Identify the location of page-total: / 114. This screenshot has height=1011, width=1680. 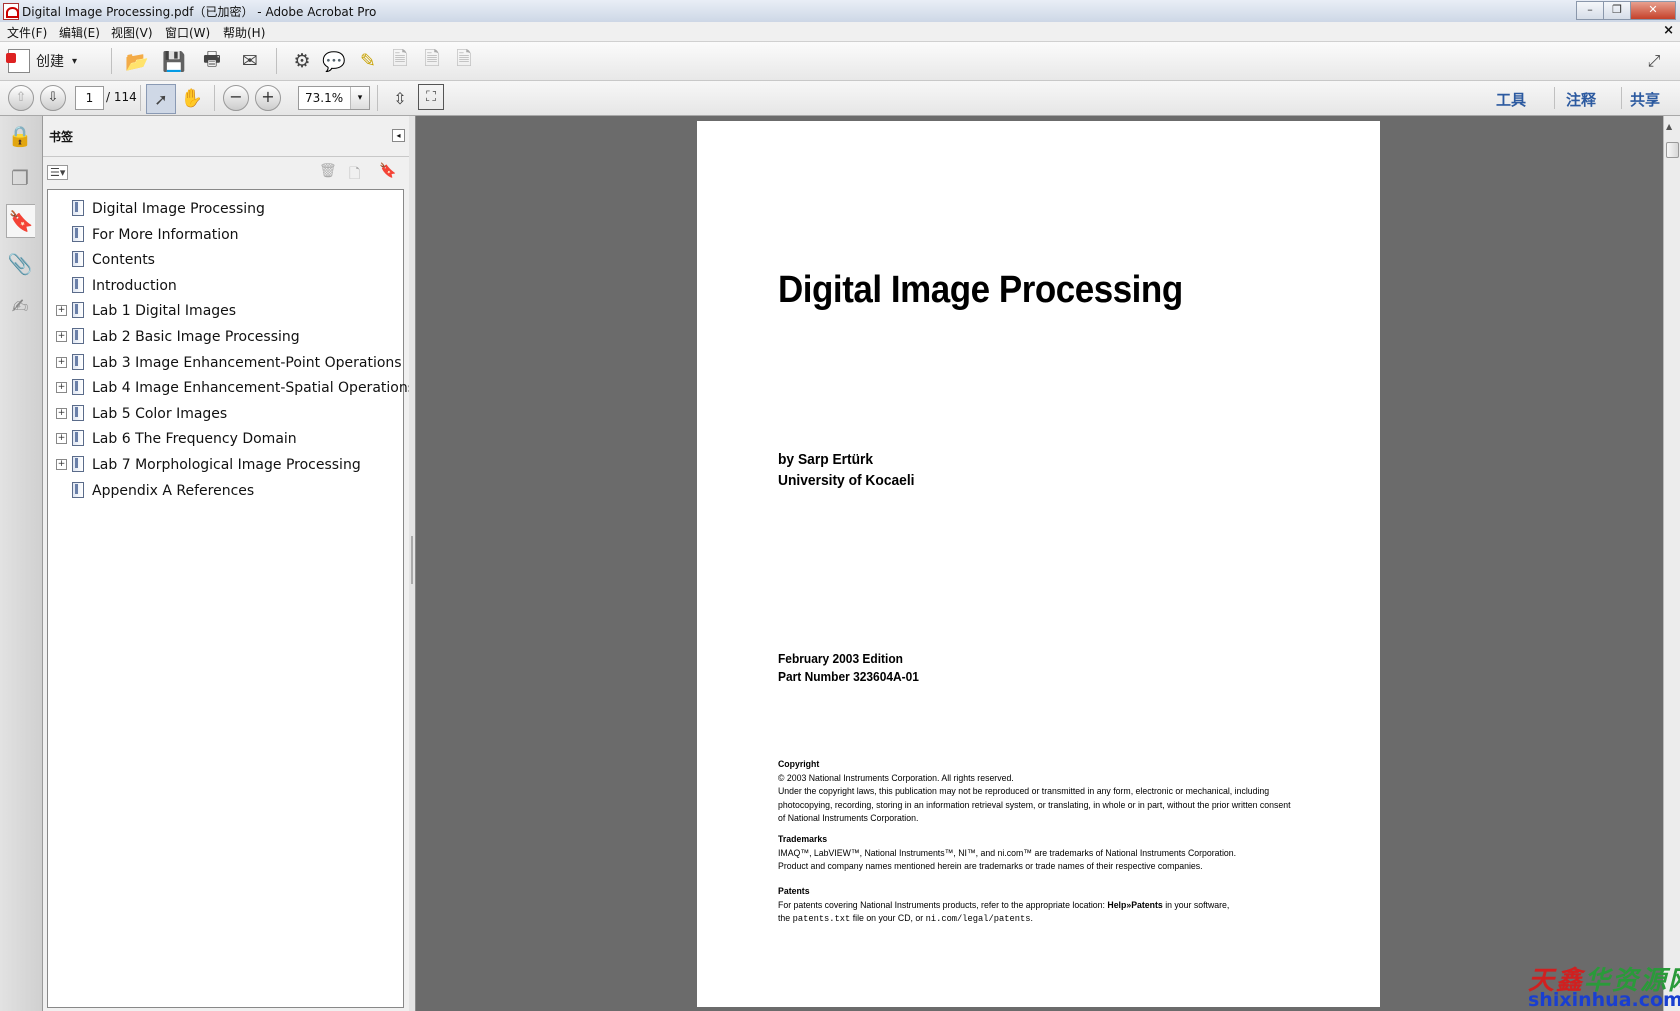
(121, 97).